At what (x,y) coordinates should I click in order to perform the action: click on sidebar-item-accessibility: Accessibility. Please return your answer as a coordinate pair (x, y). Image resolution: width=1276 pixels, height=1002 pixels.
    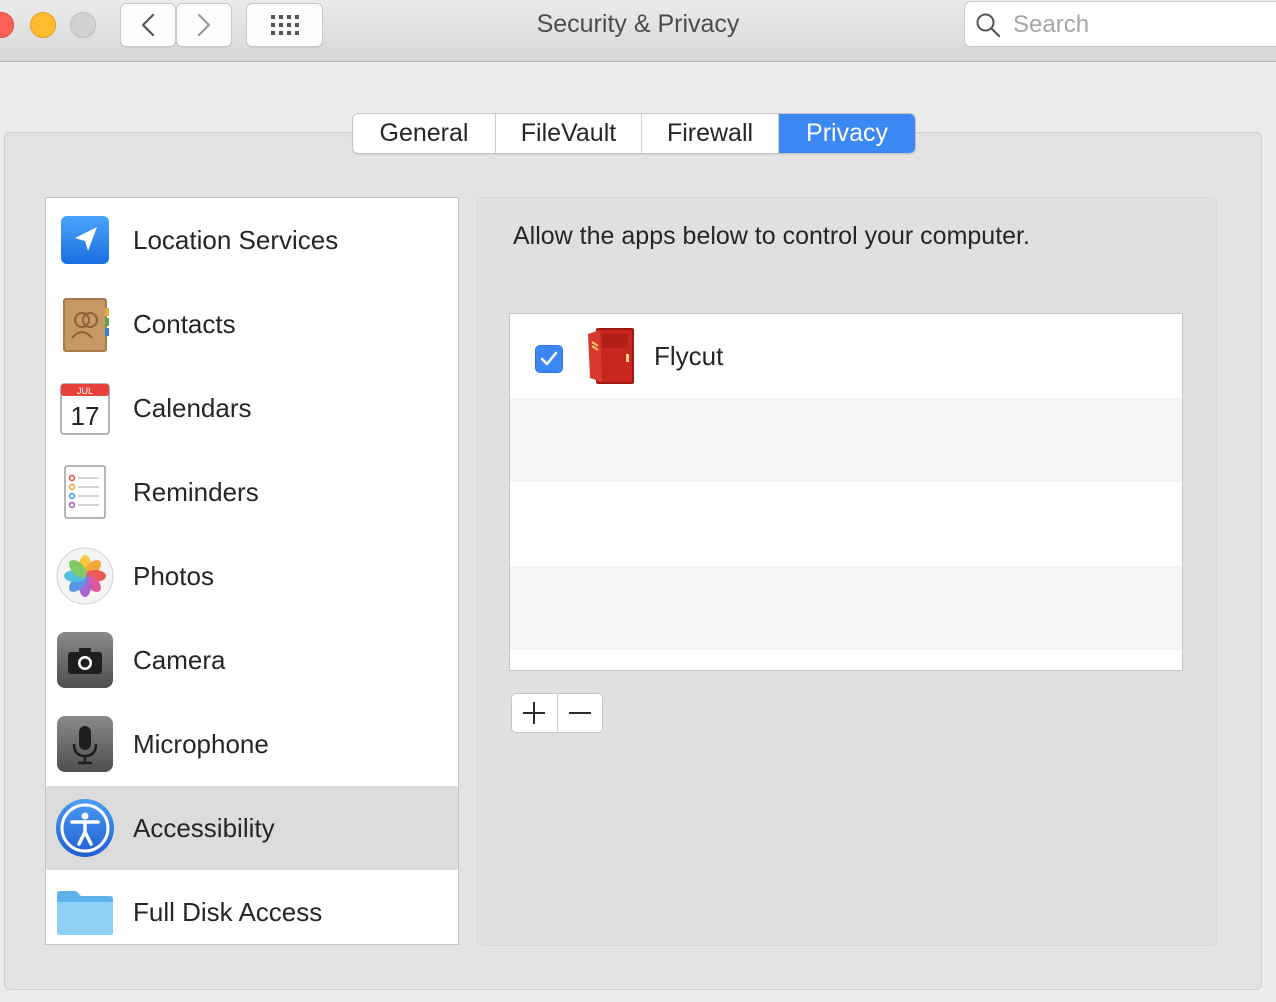
    Looking at the image, I should click on (252, 828).